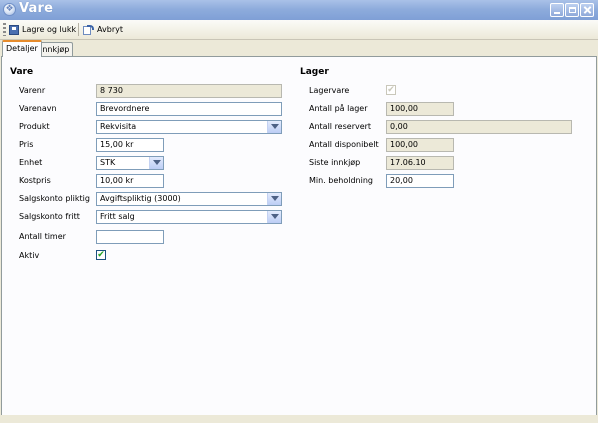 The width and height of the screenshot is (598, 423). I want to click on varenr-field: 8 730, so click(189, 91).